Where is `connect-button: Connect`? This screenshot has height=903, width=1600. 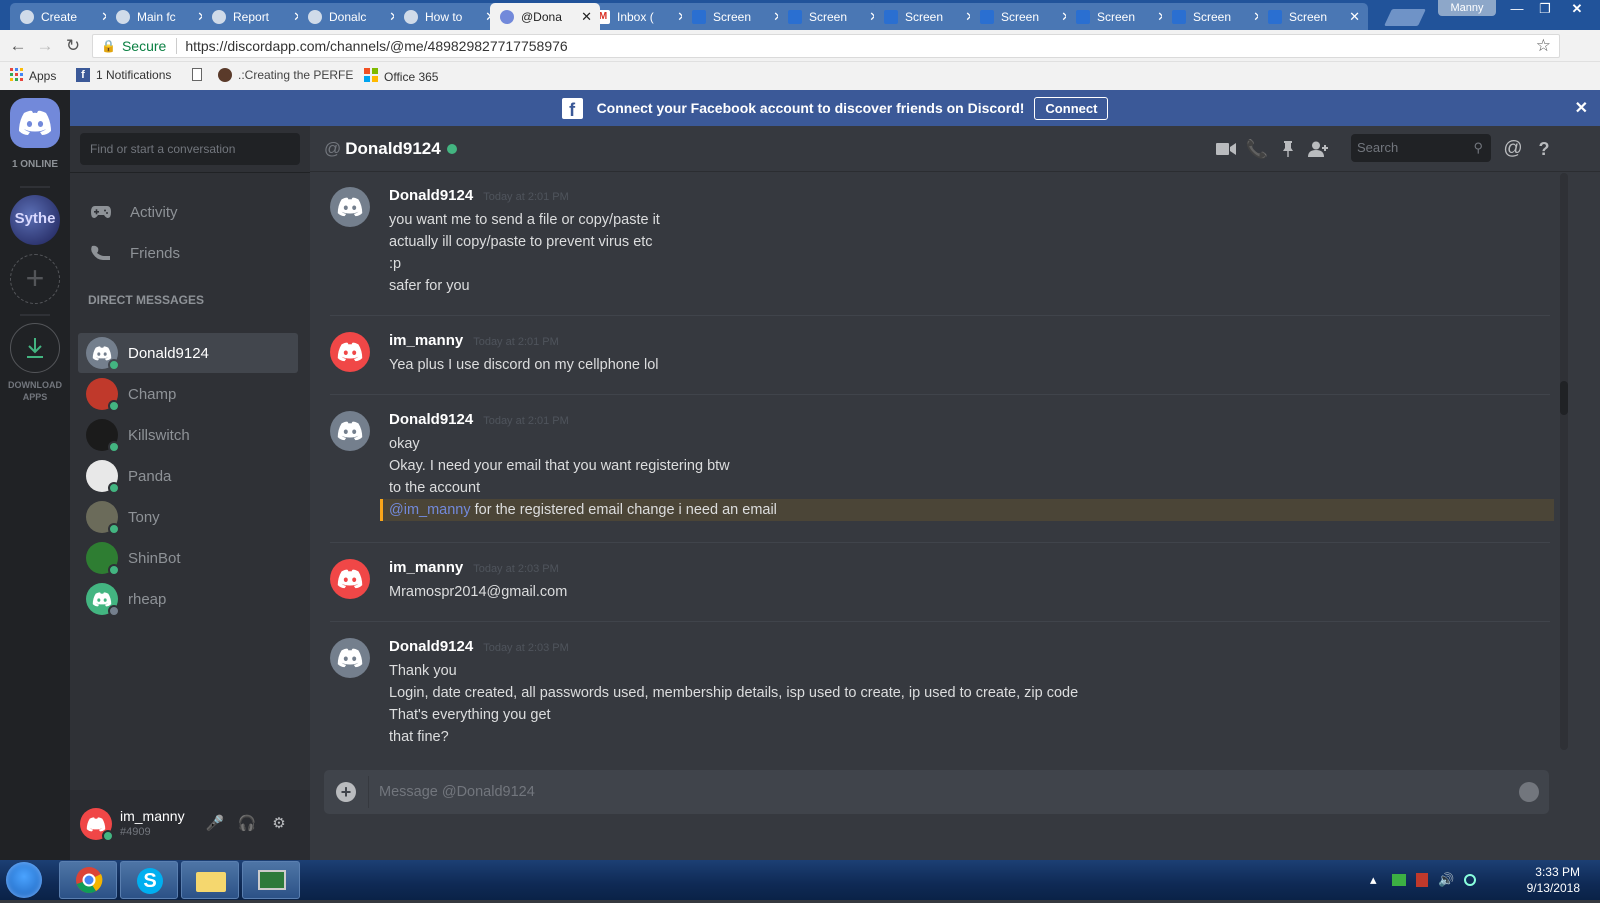 connect-button: Connect is located at coordinates (1071, 108).